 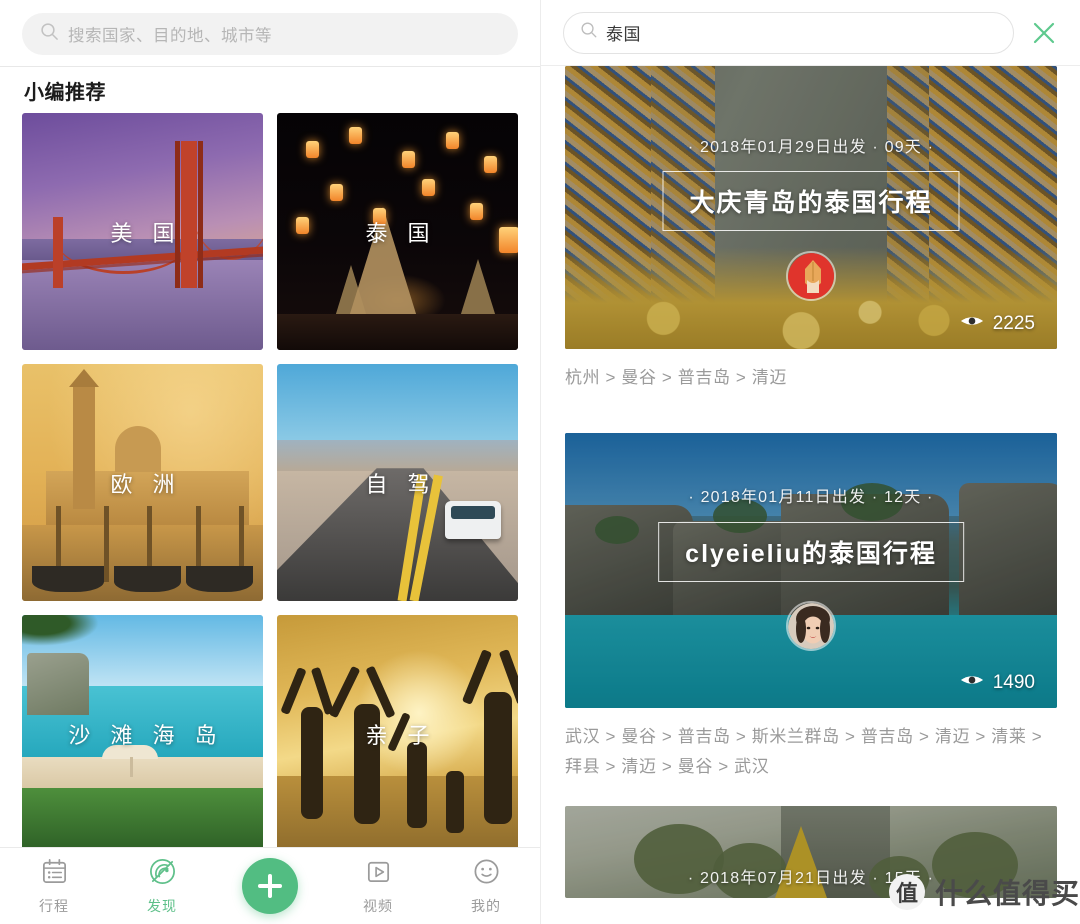 I want to click on smzdm-badge-icon: 值, so click(x=906, y=892).